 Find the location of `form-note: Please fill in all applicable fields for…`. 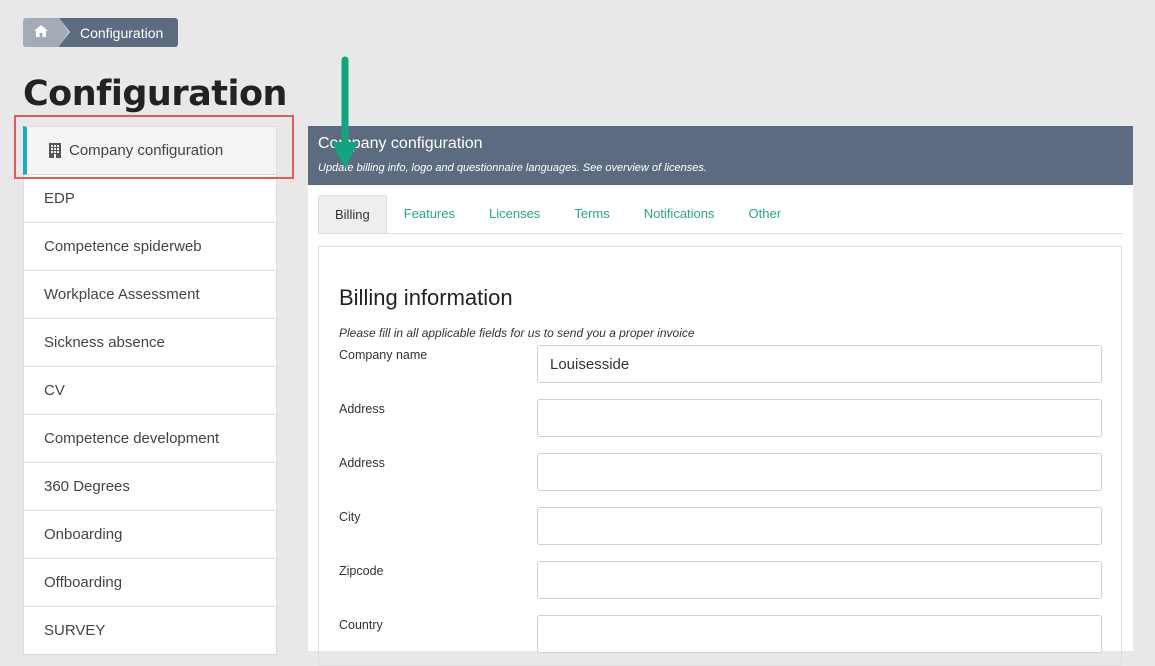

form-note: Please fill in all applicable fields for… is located at coordinates (517, 333).